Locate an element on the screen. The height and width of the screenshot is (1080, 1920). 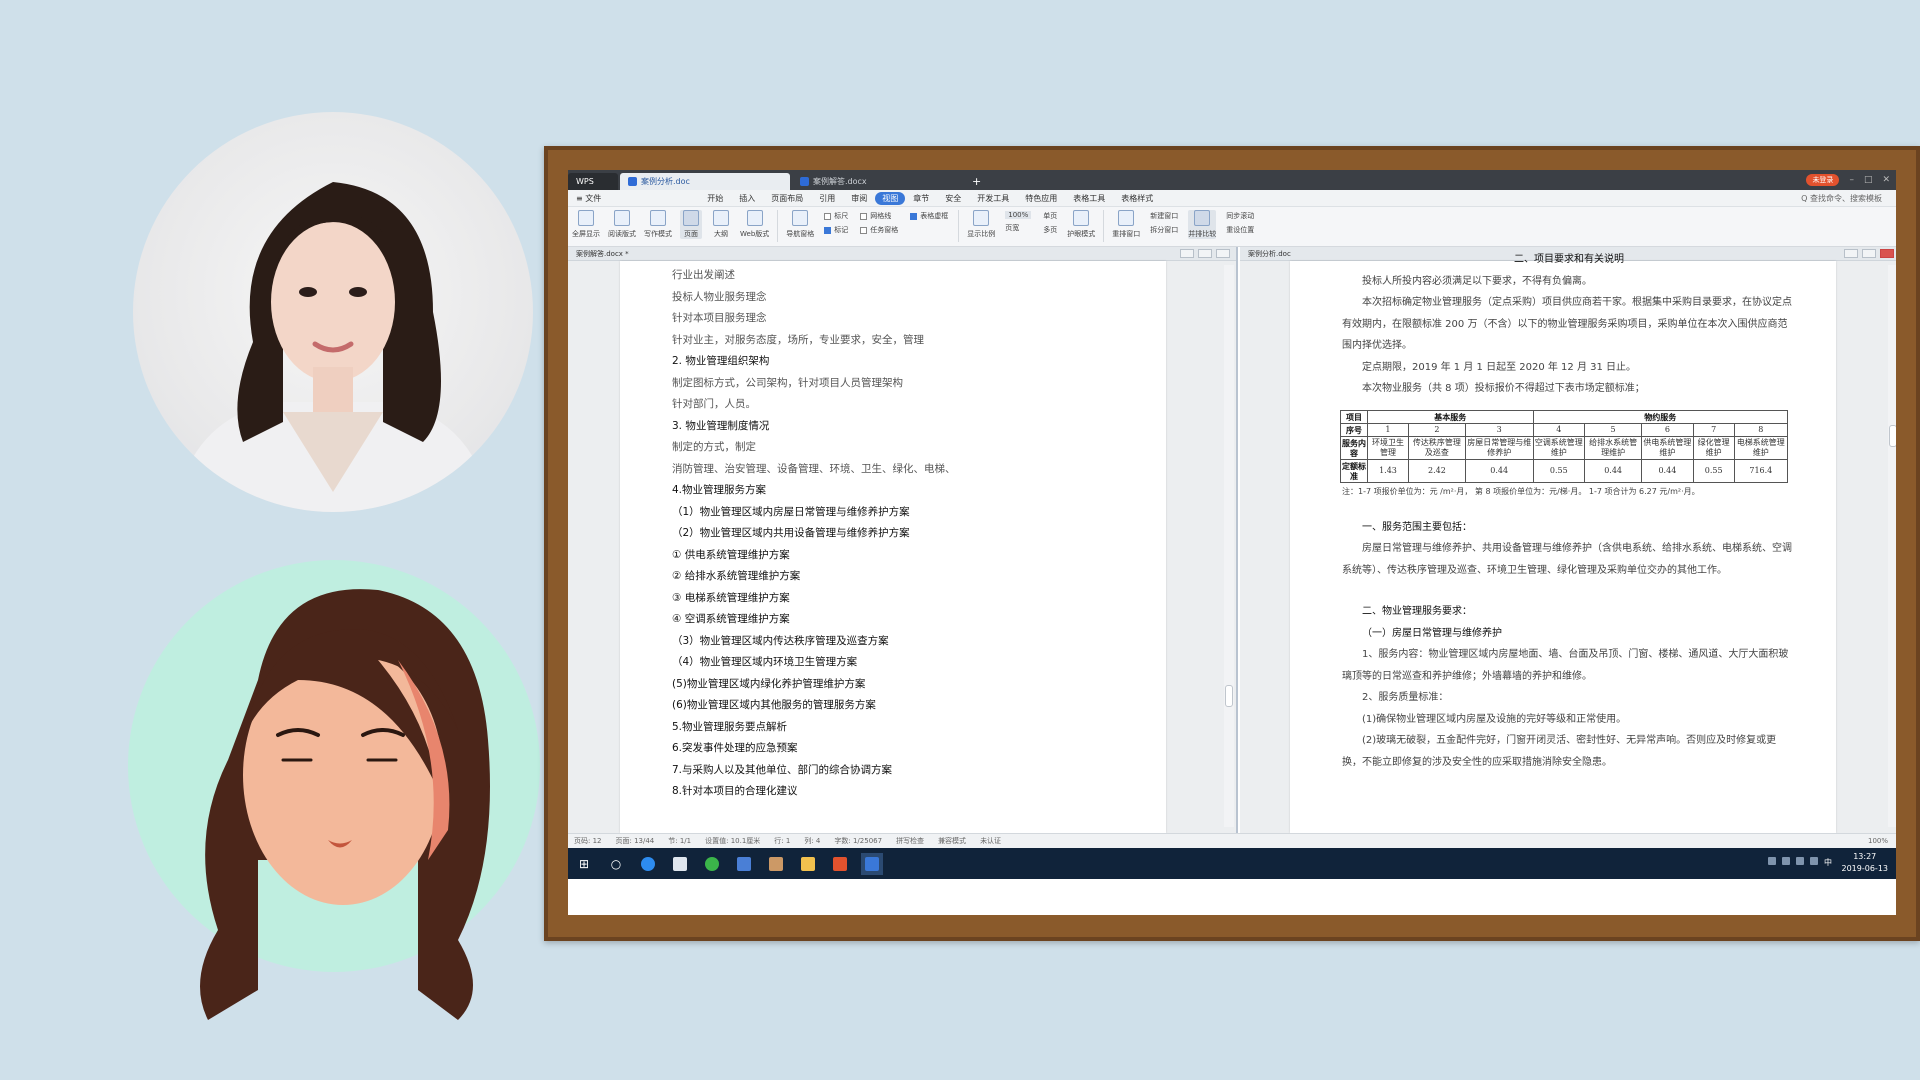
gridline-checkbox: 网格线 is located at coordinates (879, 216).